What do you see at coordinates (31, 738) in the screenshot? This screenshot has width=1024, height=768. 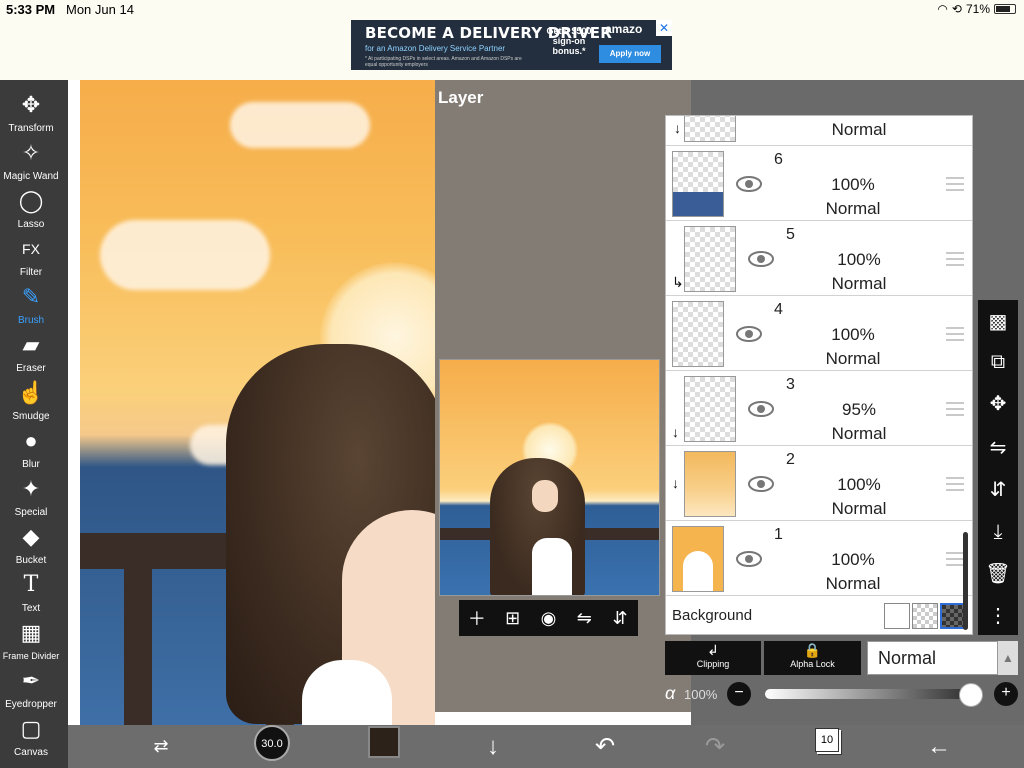 I see `tool-canvas: ▢ Canvas` at bounding box center [31, 738].